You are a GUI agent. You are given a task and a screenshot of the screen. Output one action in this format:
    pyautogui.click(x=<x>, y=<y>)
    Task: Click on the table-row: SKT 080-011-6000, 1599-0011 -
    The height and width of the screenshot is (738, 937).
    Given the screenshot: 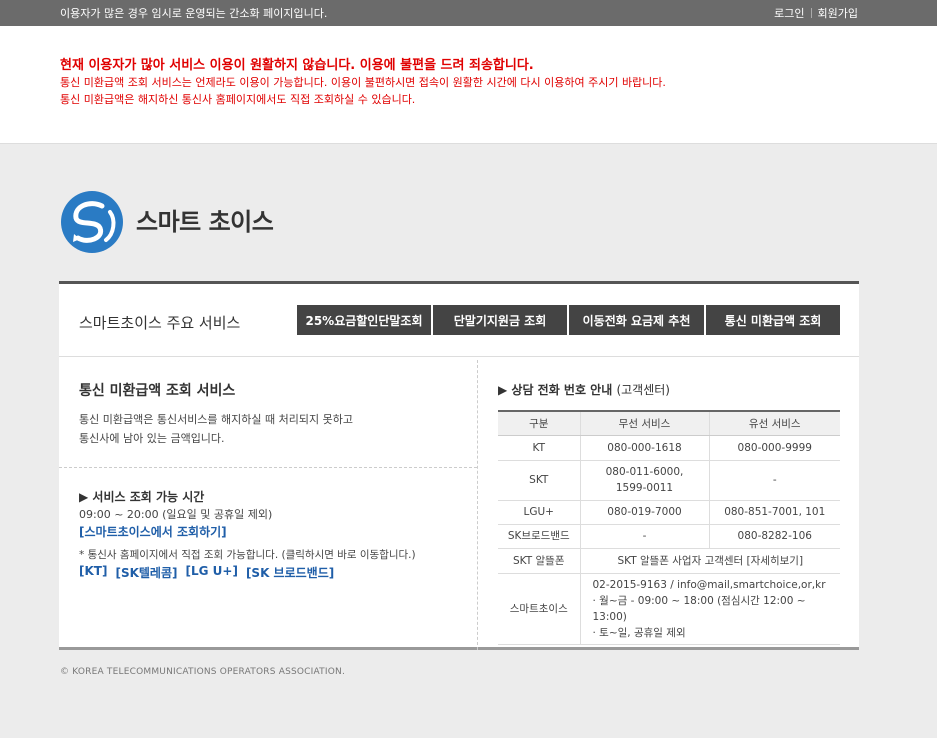 What is the action you would take?
    pyautogui.click(x=669, y=480)
    